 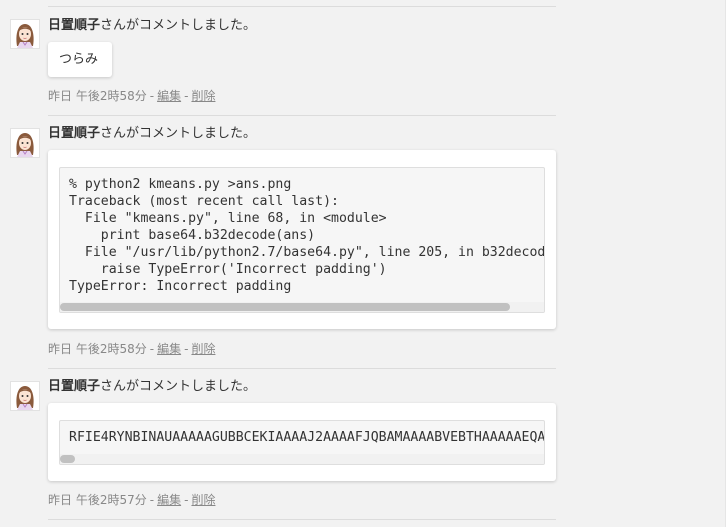 What do you see at coordinates (97, 500) in the screenshot?
I see `timestamp: 昨日 午後2時57分` at bounding box center [97, 500].